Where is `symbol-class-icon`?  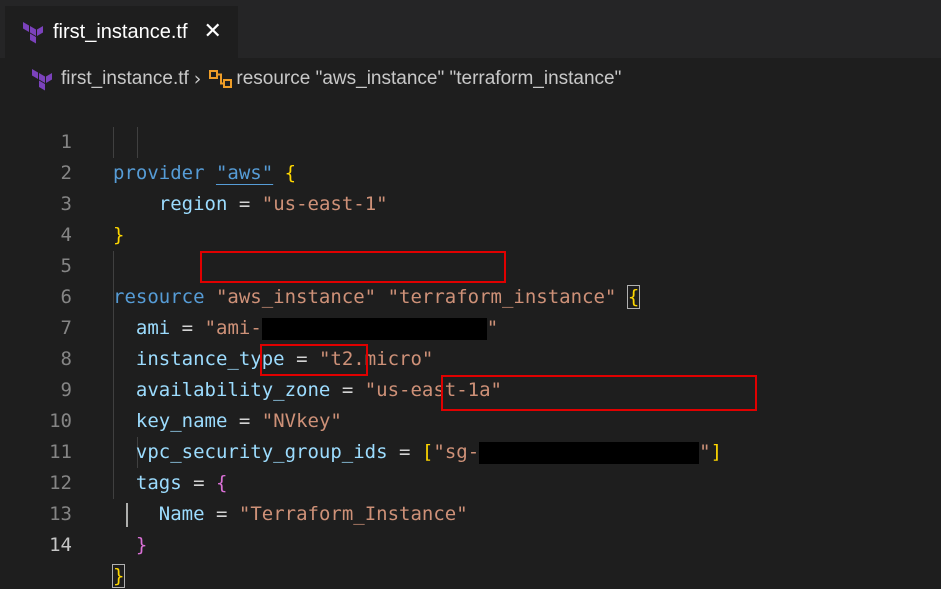
symbol-class-icon is located at coordinates (221, 79).